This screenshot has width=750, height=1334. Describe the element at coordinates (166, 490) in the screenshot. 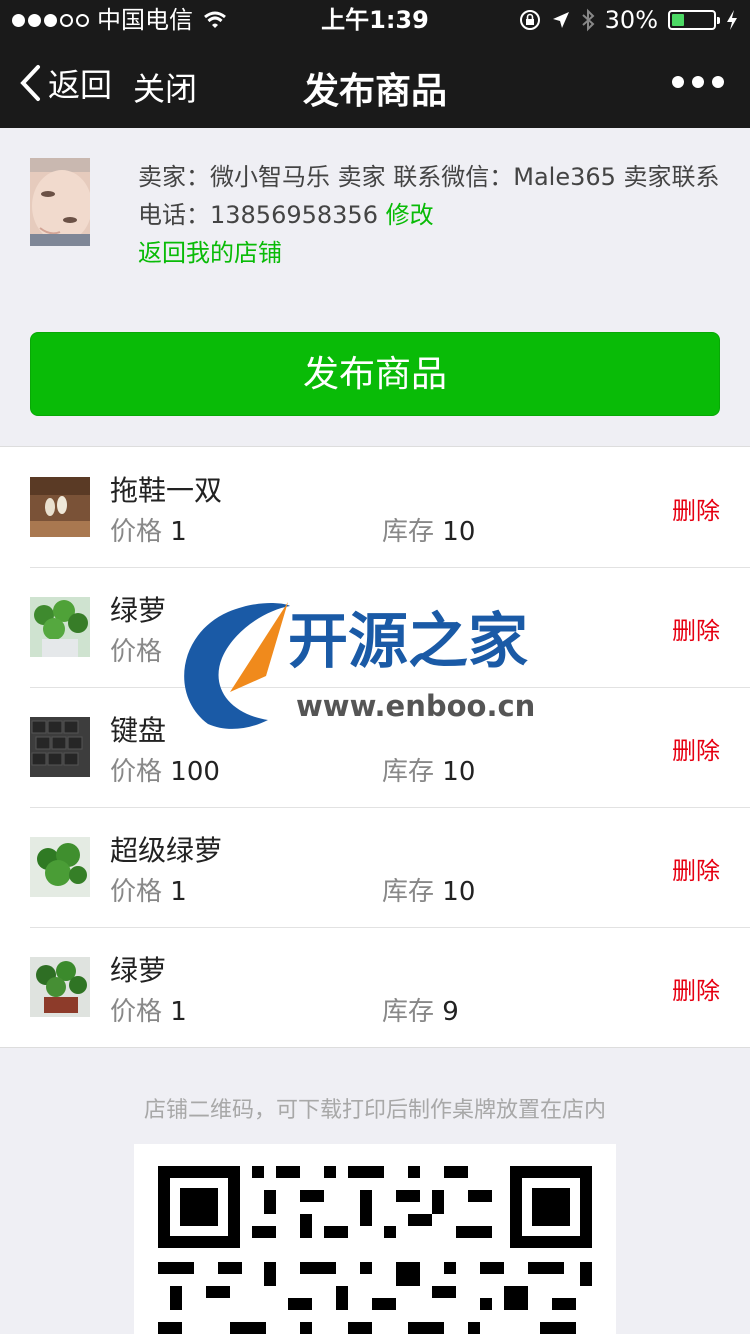

I see `product-name: 拖鞋一双` at that location.